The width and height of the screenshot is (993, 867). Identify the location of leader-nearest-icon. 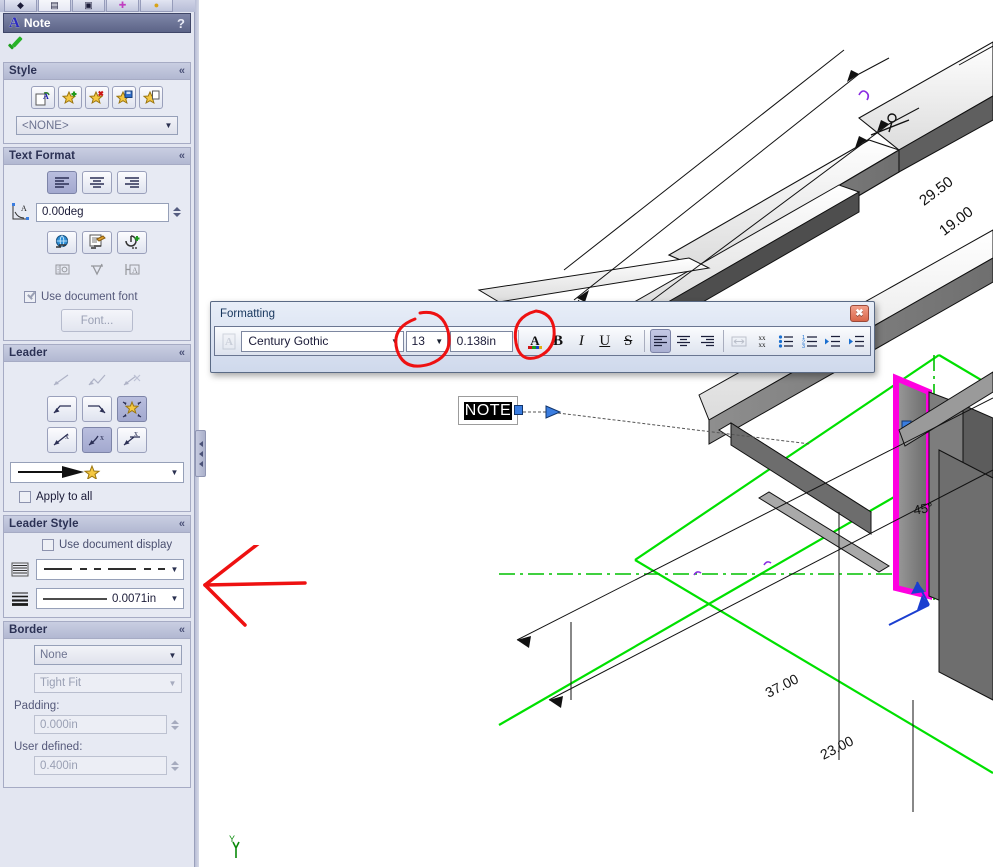
(132, 409).